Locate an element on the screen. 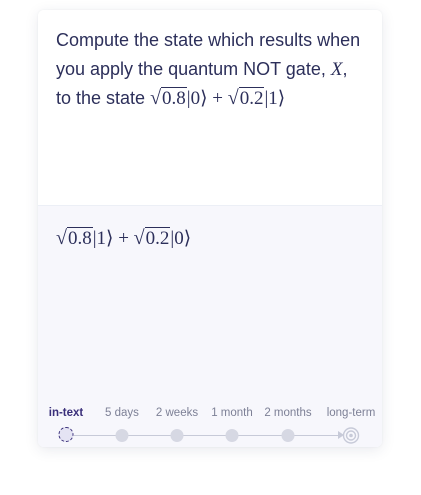  answer-plus-sign: + is located at coordinates (123, 238).